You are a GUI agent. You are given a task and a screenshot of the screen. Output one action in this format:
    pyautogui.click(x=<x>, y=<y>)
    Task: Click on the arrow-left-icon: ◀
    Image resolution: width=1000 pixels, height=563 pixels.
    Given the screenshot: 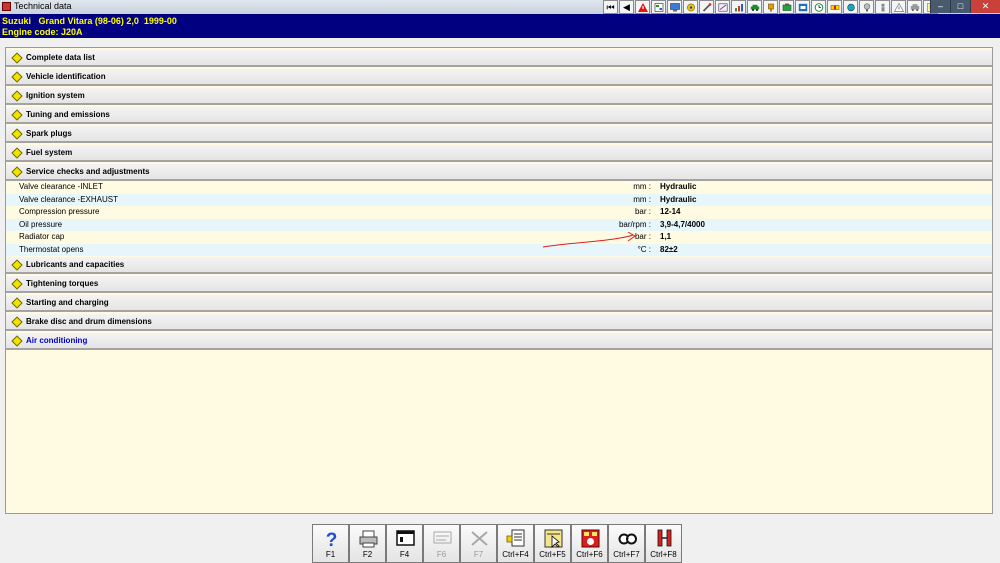 What is the action you would take?
    pyautogui.click(x=626, y=6)
    